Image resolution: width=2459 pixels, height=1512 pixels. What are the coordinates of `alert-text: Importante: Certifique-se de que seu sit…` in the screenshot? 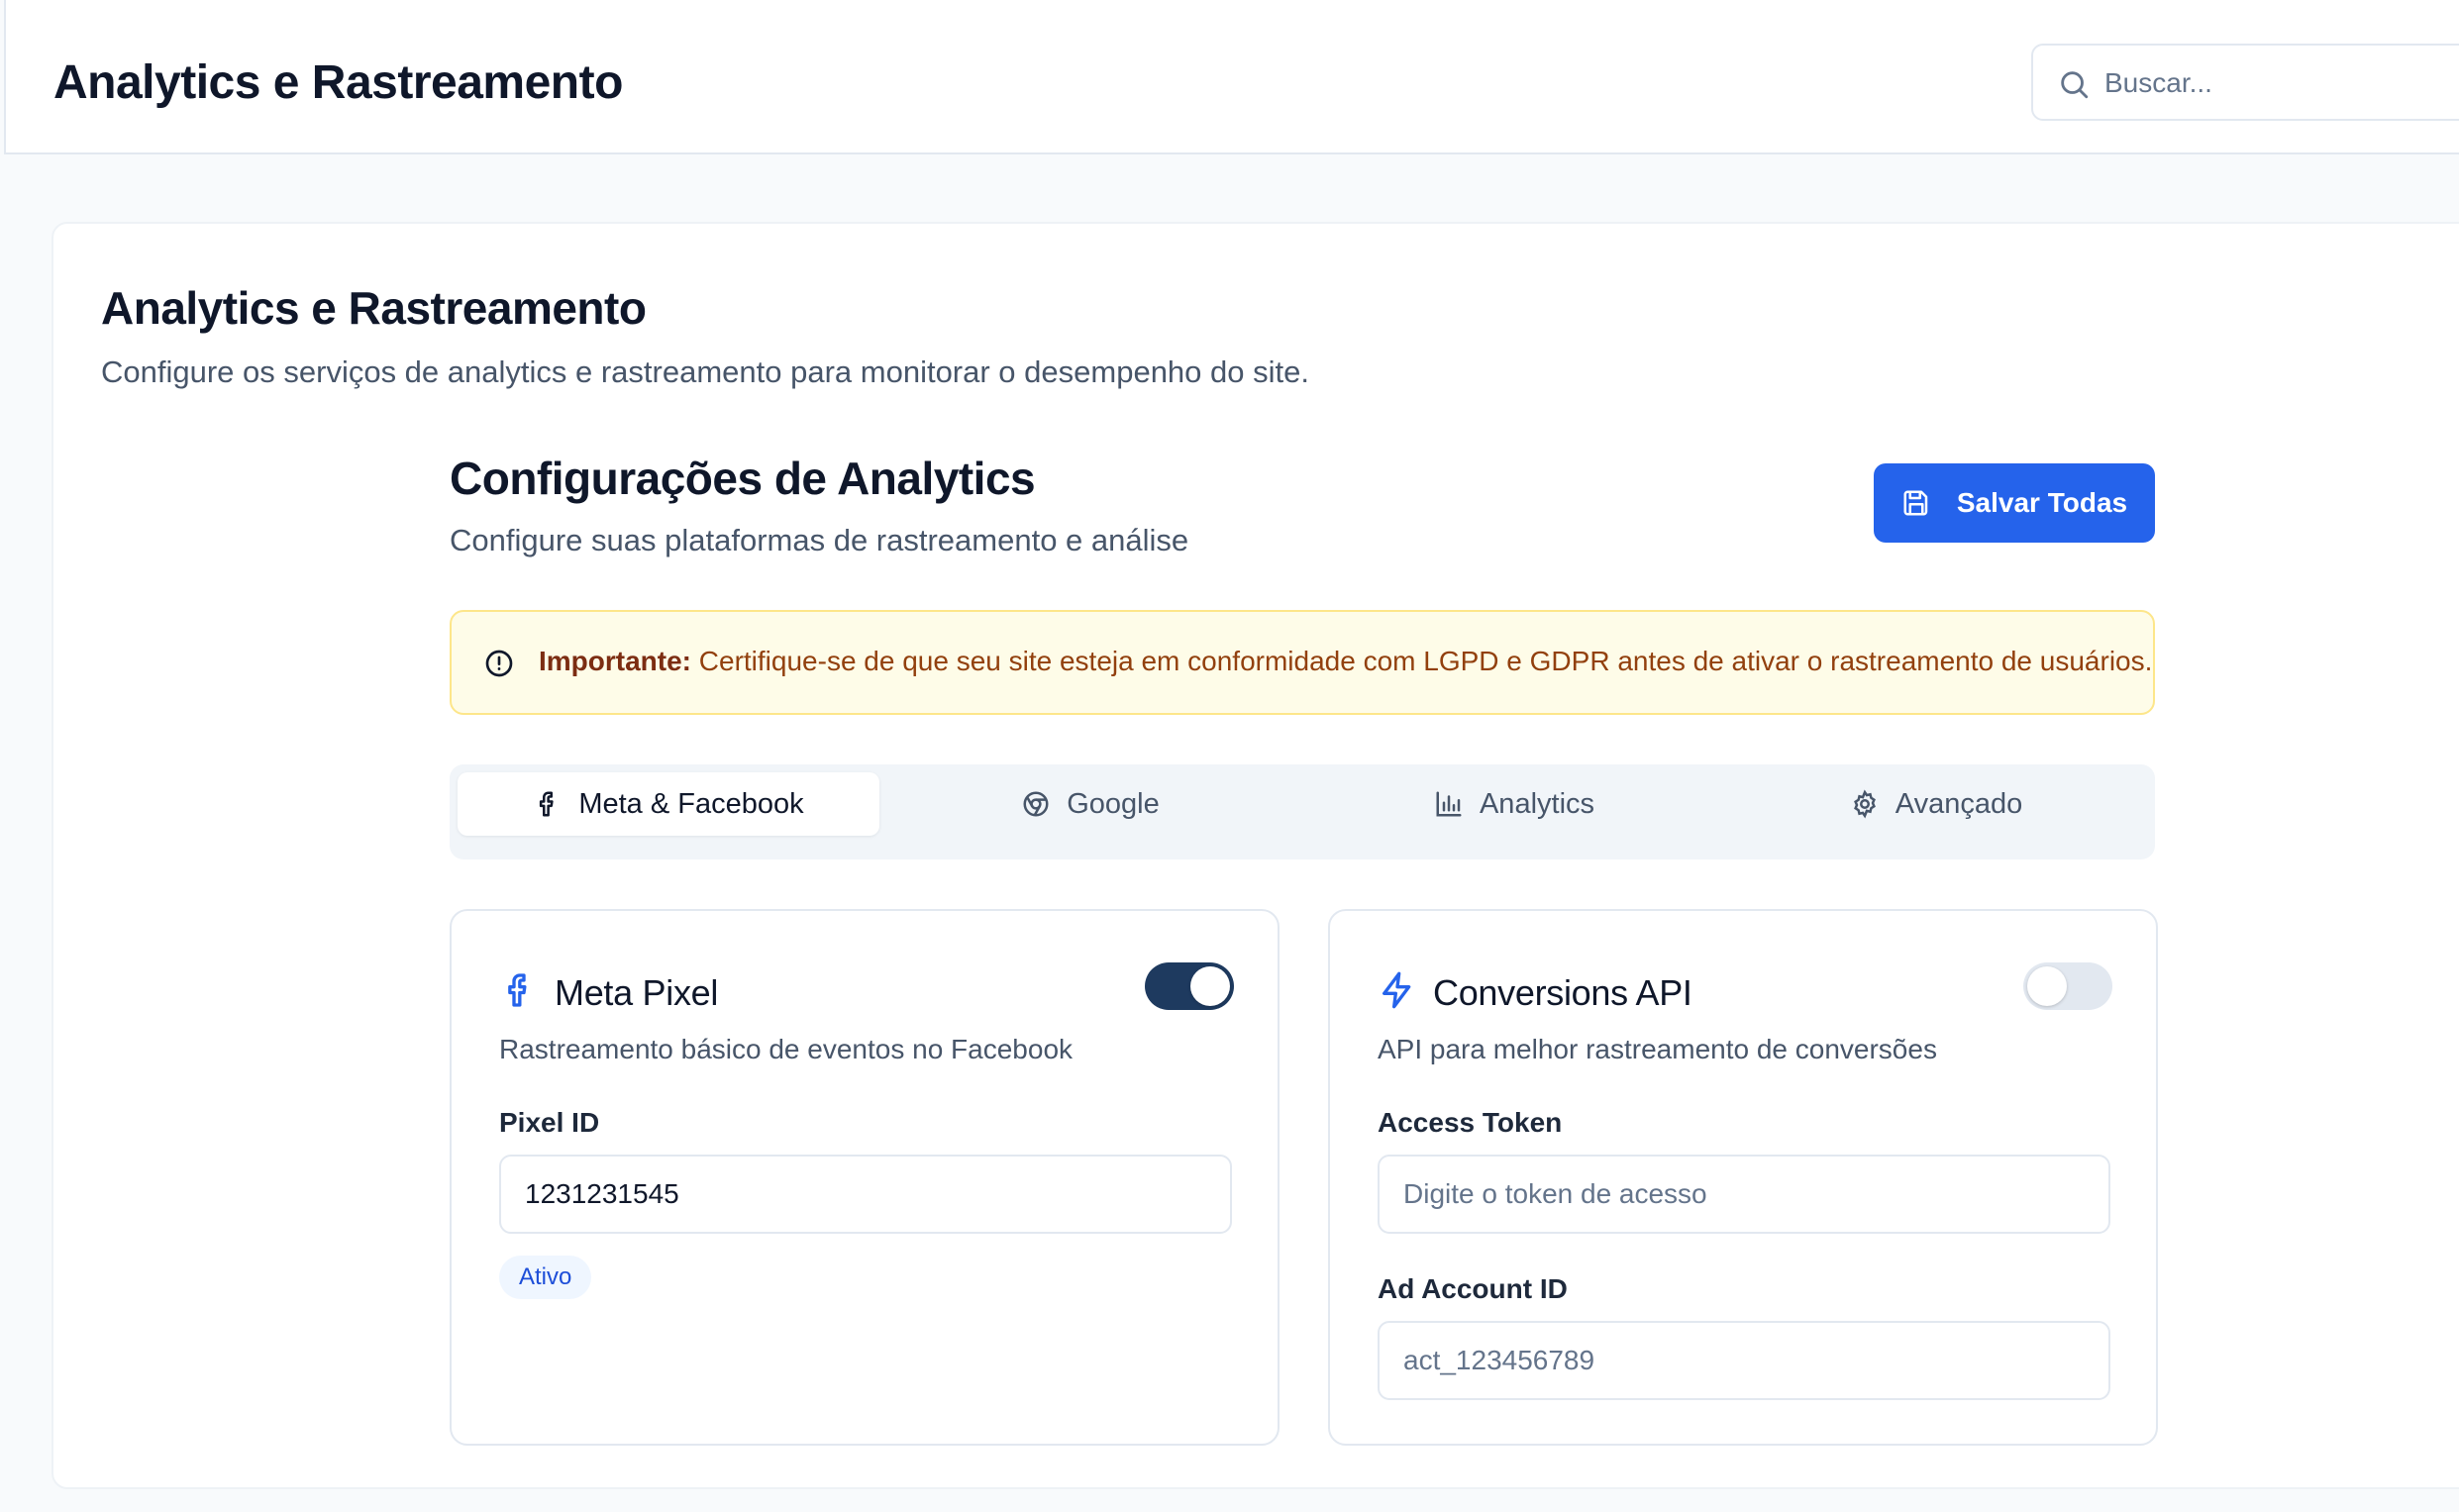 It's located at (1345, 661).